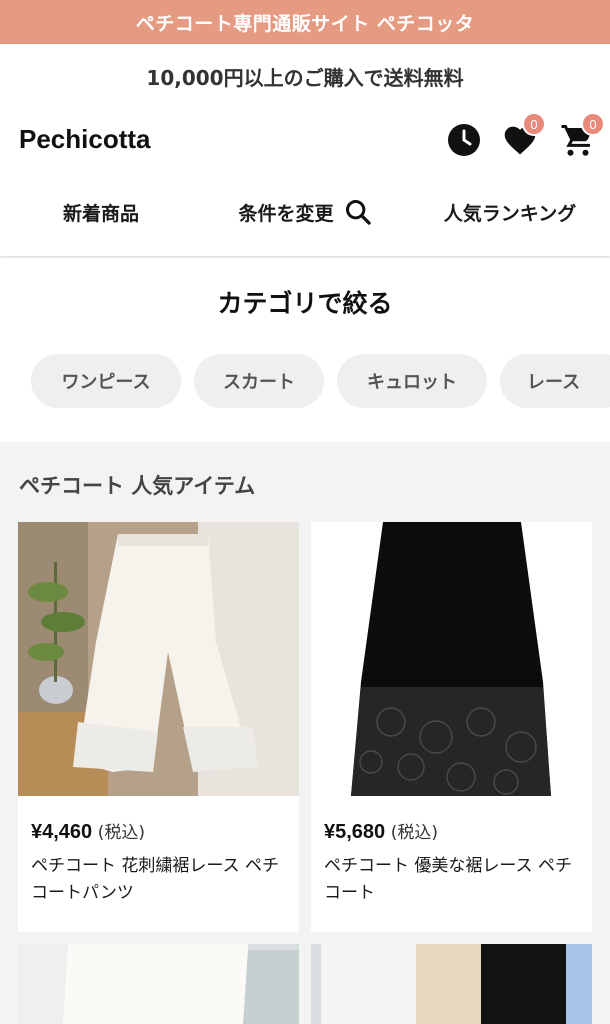 The height and width of the screenshot is (1024, 610). I want to click on search-icon, so click(358, 212).